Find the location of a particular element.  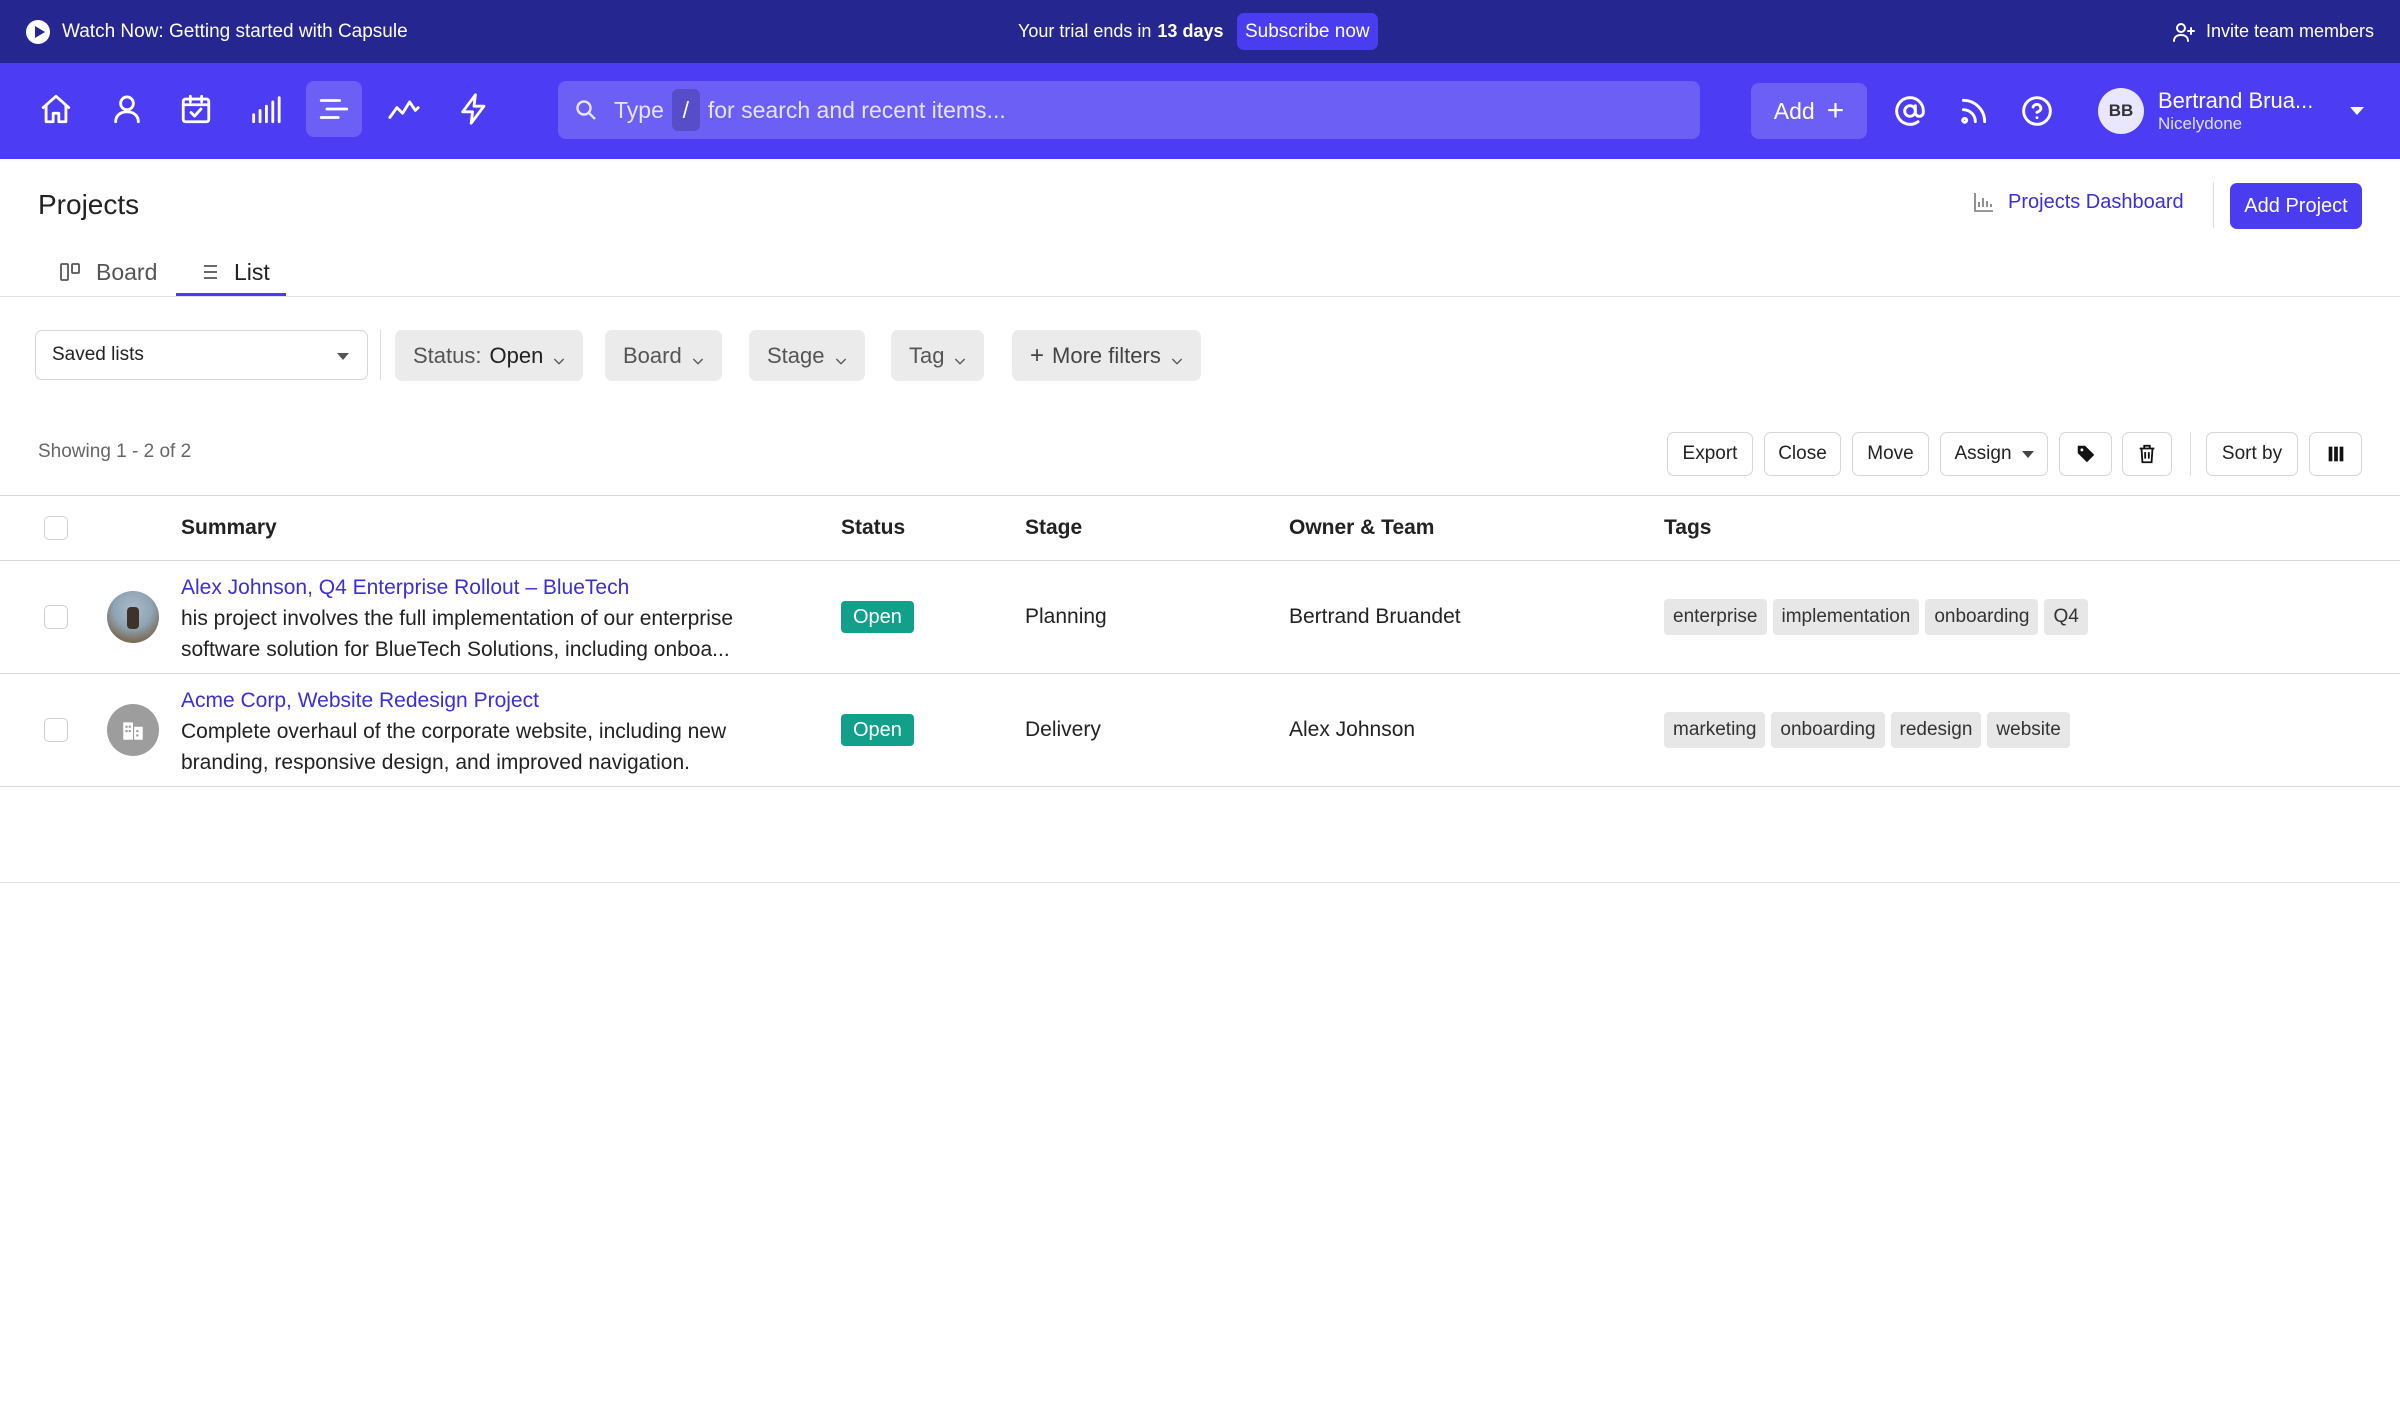

status-filter: Status: Open is located at coordinates (489, 355).